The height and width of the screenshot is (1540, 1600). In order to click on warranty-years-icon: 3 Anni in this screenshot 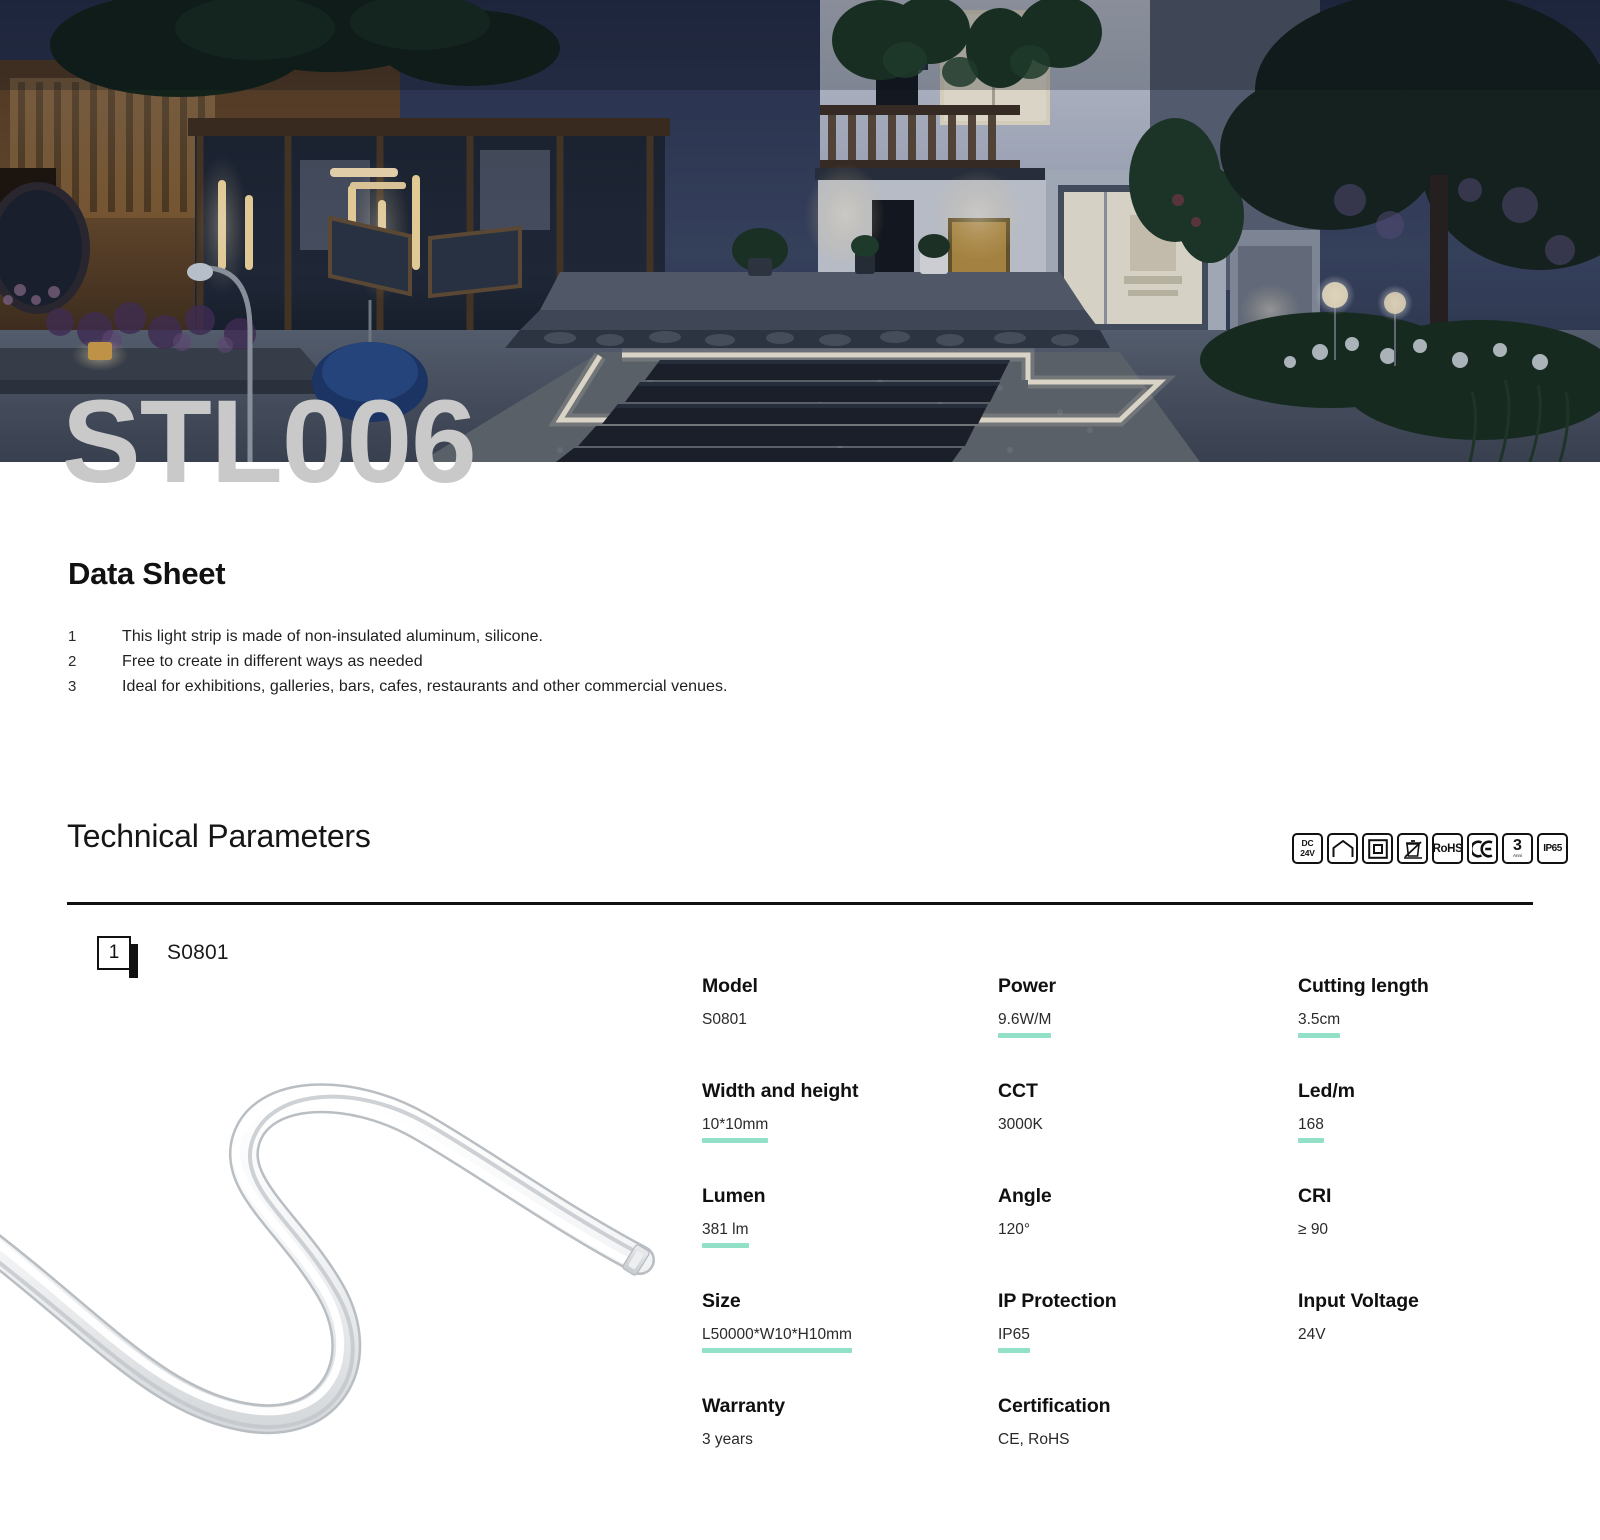, I will do `click(1517, 848)`.